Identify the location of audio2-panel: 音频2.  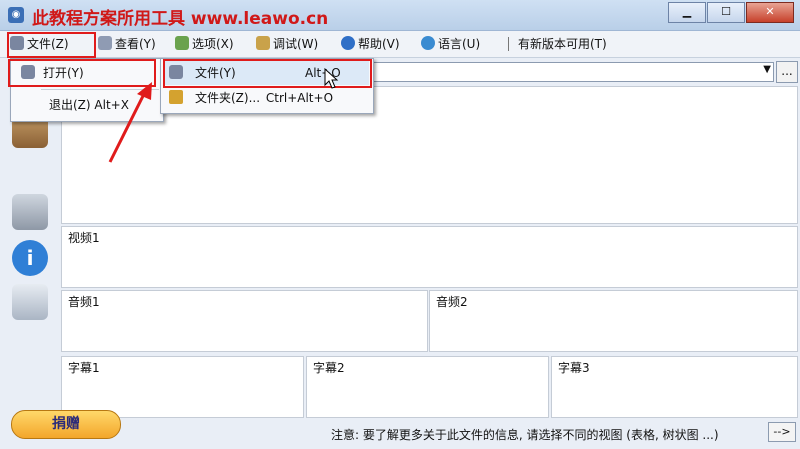
(613, 321).